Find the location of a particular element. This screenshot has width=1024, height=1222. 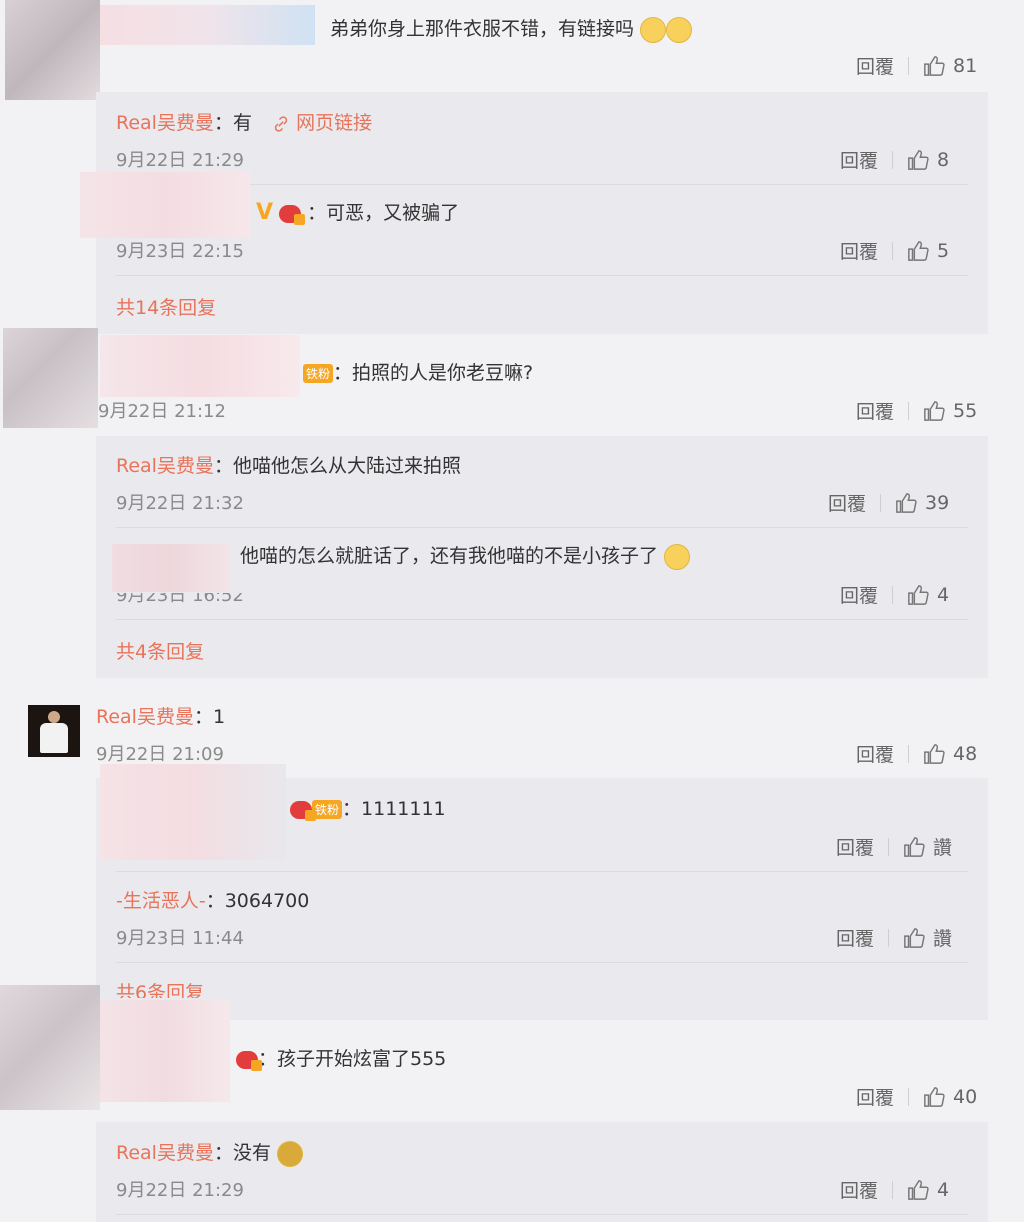

comment-text: Real吴费曼：1 is located at coordinates (161, 717).